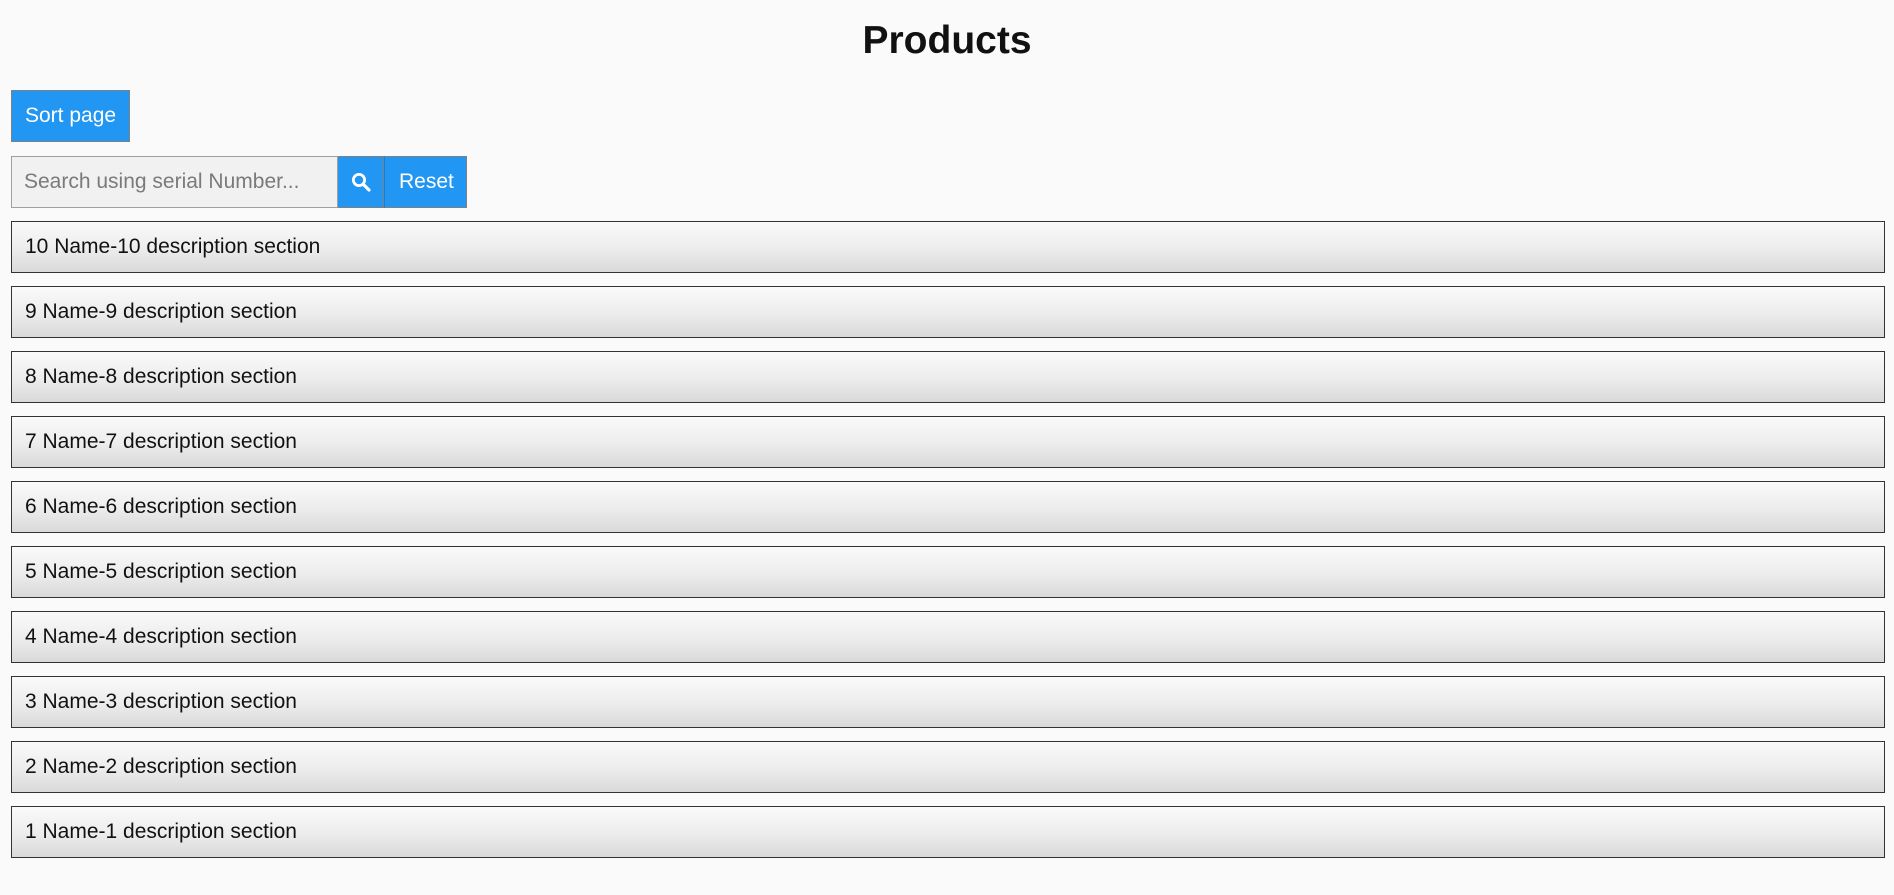 Image resolution: width=1894 pixels, height=895 pixels. I want to click on reset-button: Reset, so click(425, 182).